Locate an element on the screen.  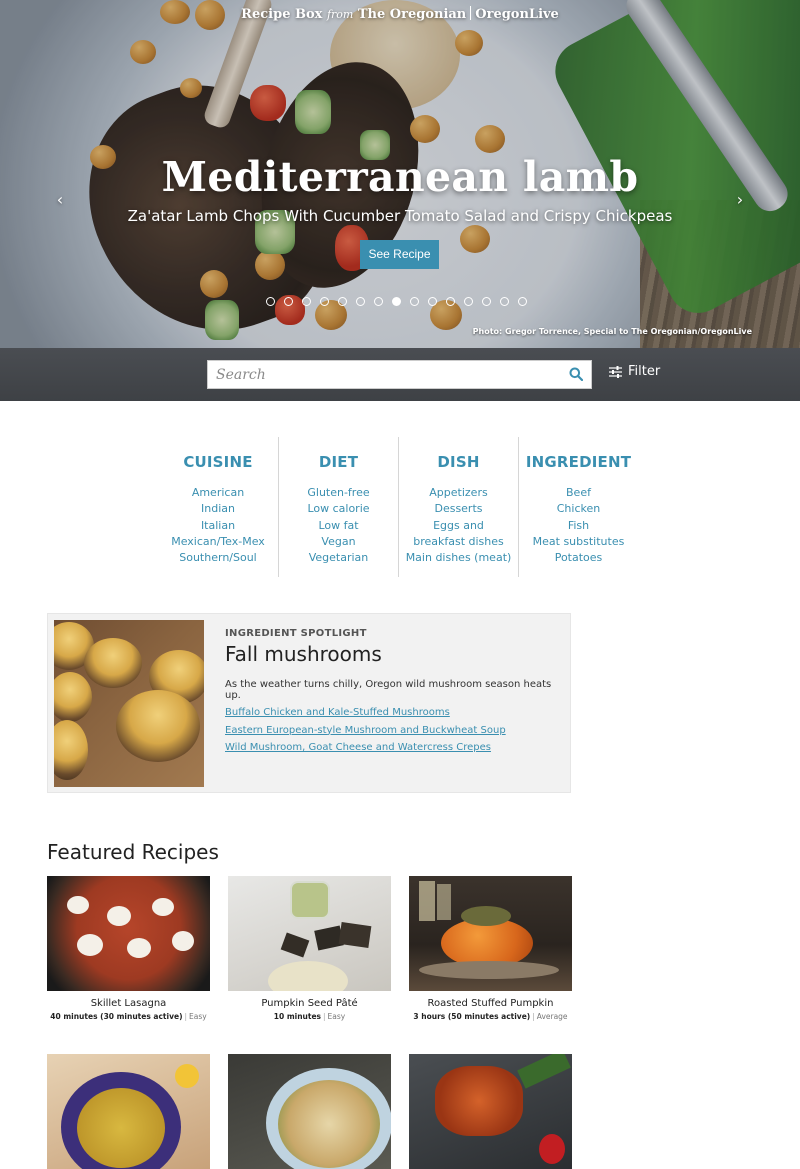
brand-recipe-box: Recipe Box is located at coordinates (282, 14).